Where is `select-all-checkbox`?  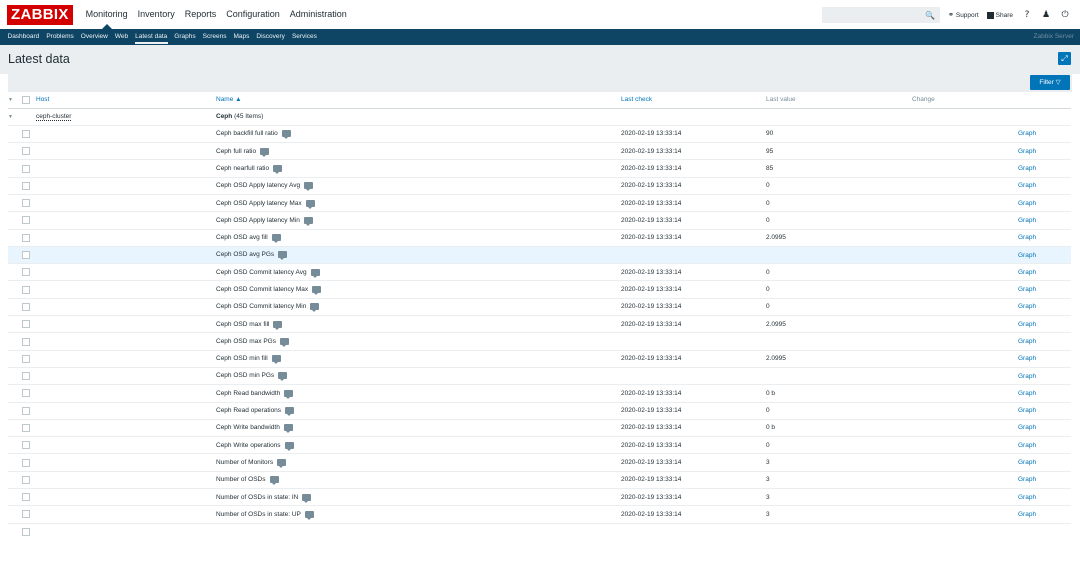
select-all-checkbox is located at coordinates (26, 99).